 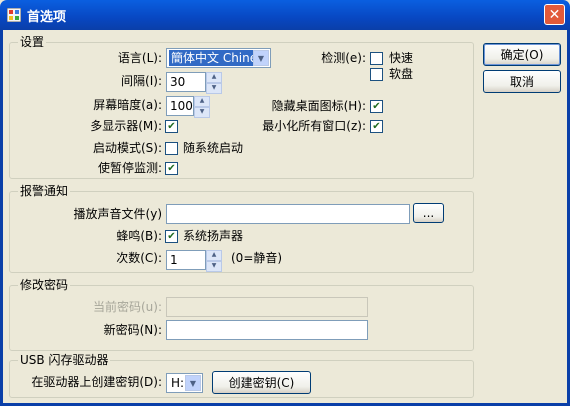 What do you see at coordinates (376, 58) in the screenshot?
I see `detect-fast-checkbox` at bounding box center [376, 58].